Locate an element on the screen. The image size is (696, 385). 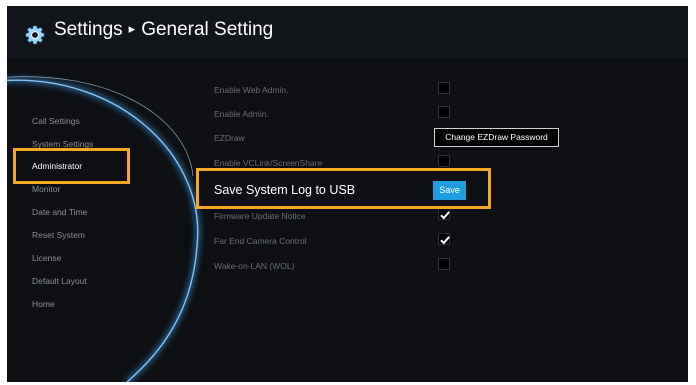
option-label-web-admin: Enable Web Admin. is located at coordinates (251, 90).